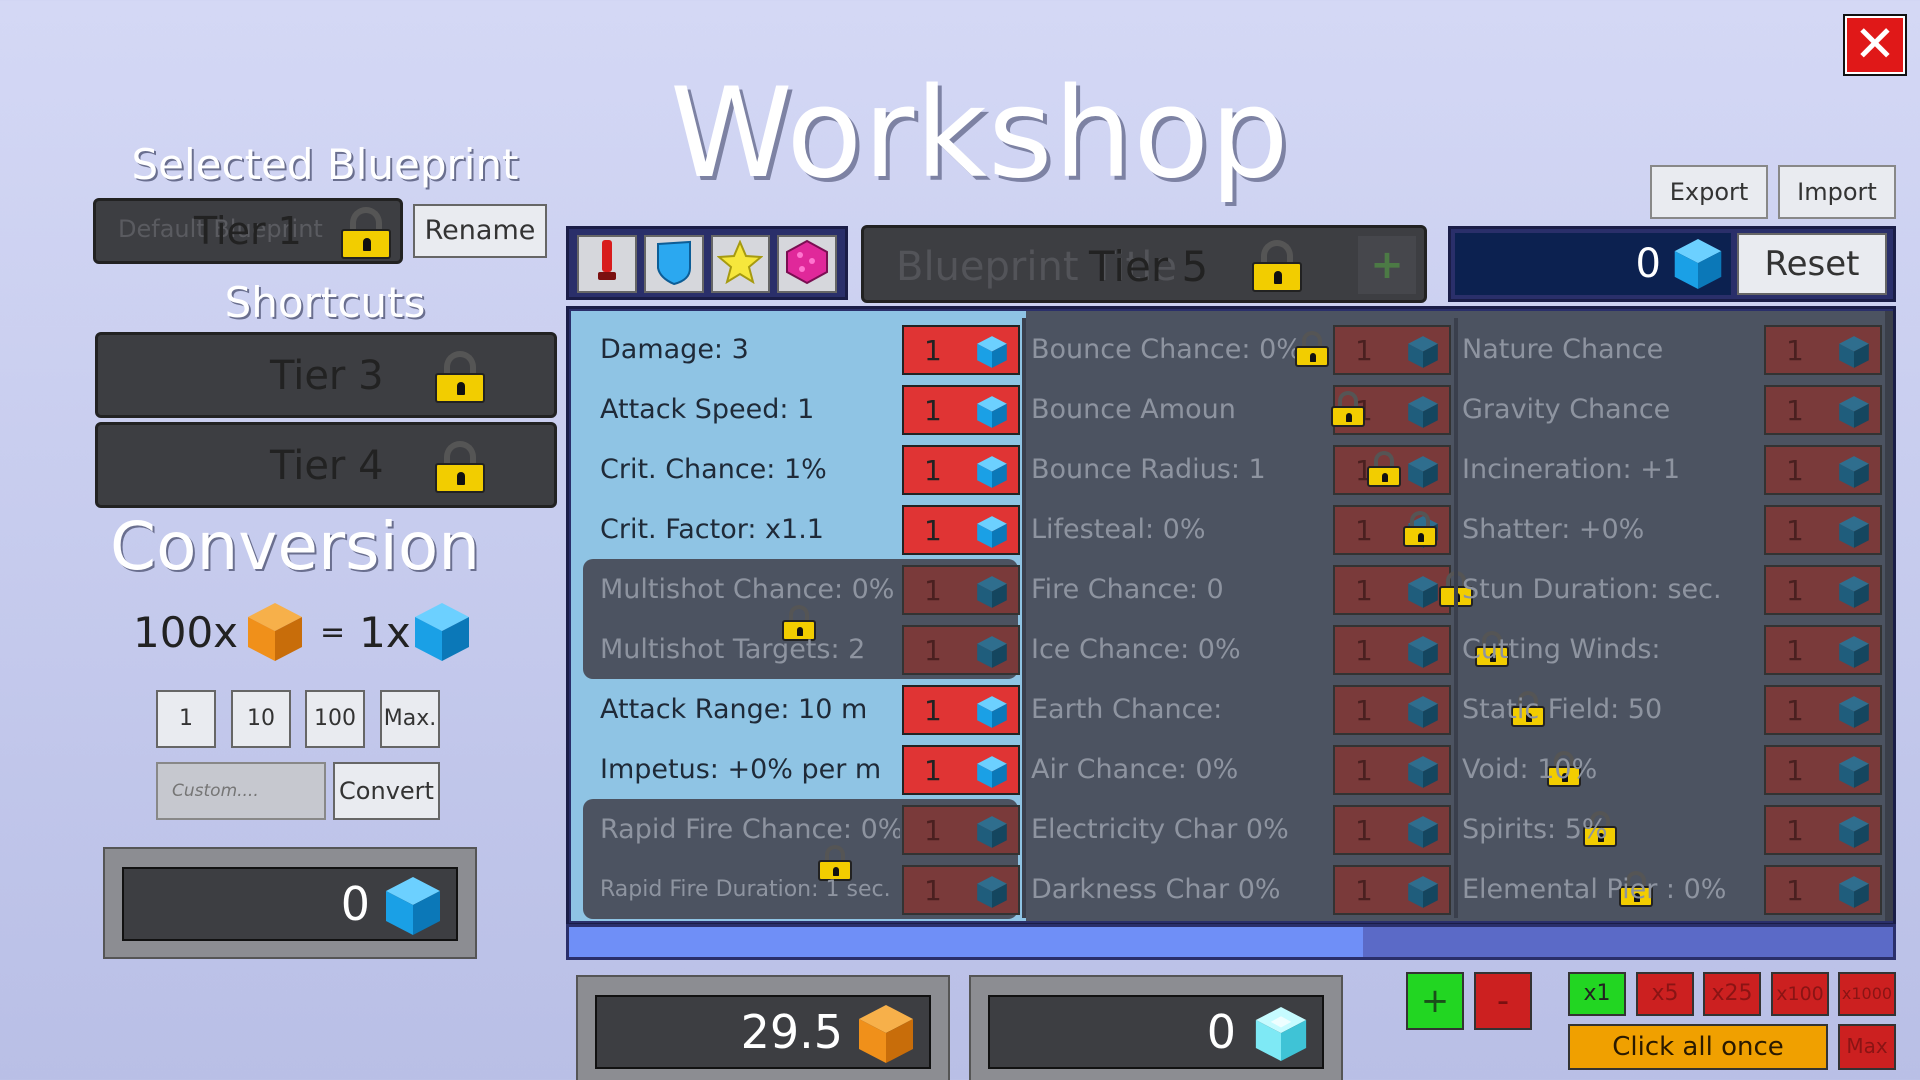 The image size is (1920, 1080). I want to click on stat-label: Attack Range: 10 m, so click(734, 709).